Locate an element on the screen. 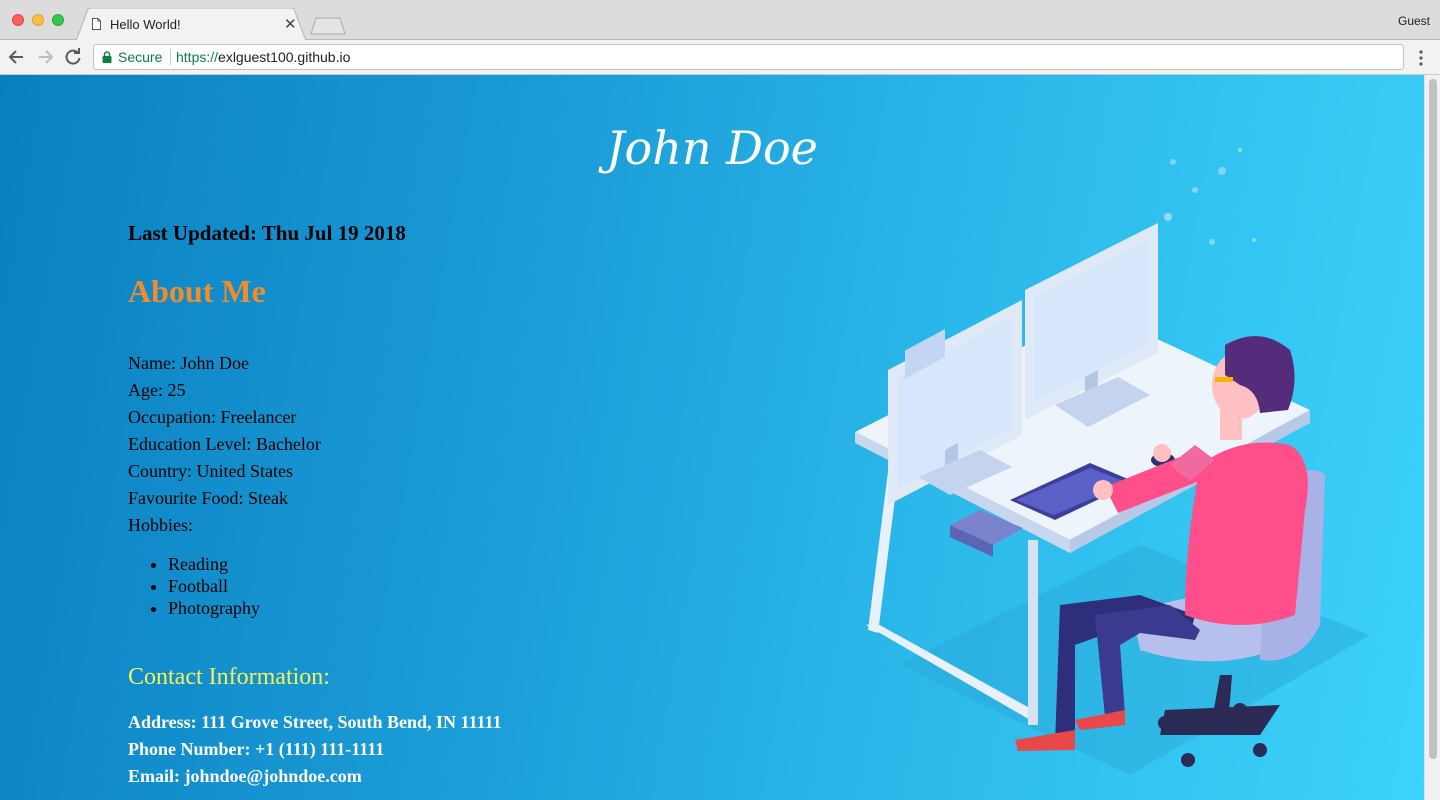 This screenshot has width=1440, height=800. back-arrow-icon is located at coordinates (17, 57).